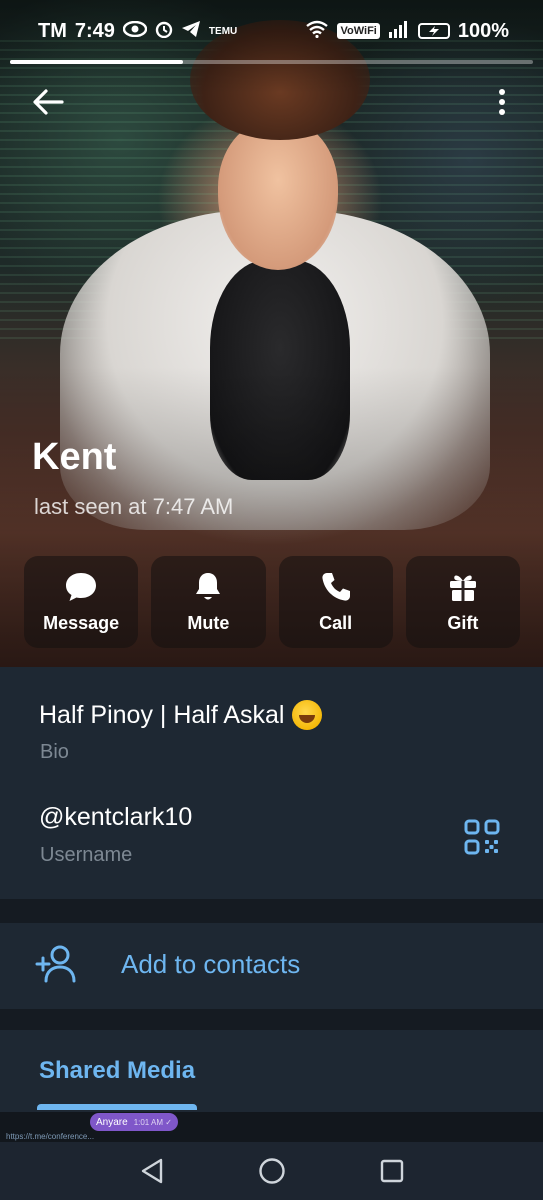 The width and height of the screenshot is (543, 1200). I want to click on status-bar: TM 7:49 TEMU VoWiFi 100%, so click(271, 31).